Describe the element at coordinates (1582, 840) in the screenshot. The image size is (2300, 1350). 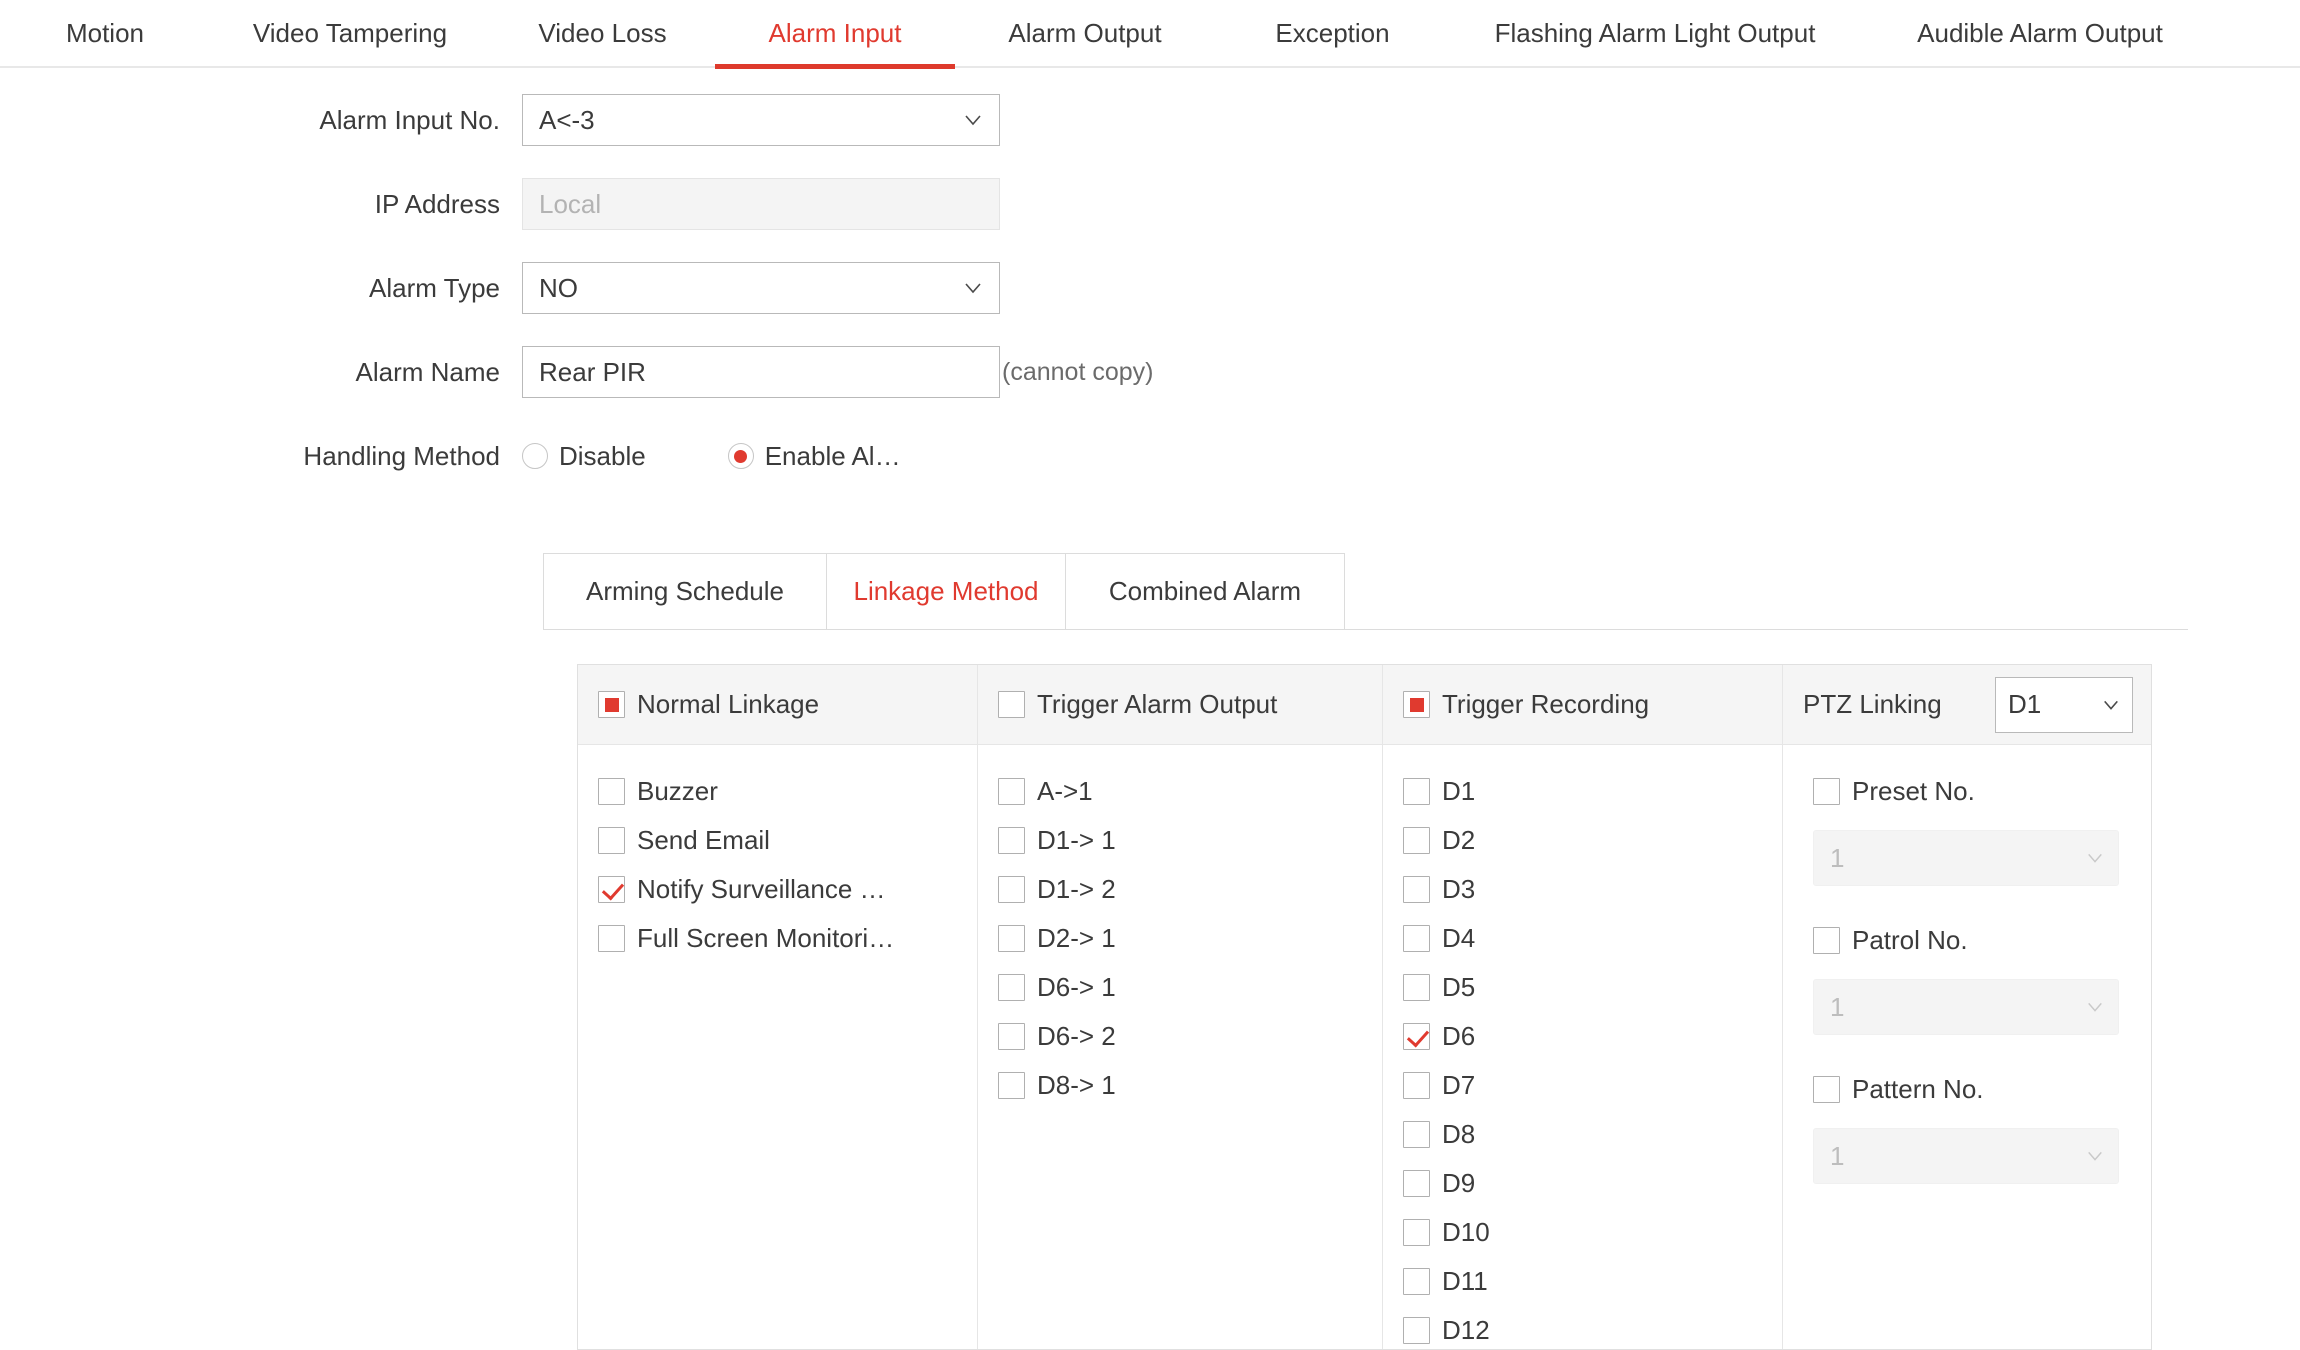
I see `trigger-recording-item: D2` at that location.